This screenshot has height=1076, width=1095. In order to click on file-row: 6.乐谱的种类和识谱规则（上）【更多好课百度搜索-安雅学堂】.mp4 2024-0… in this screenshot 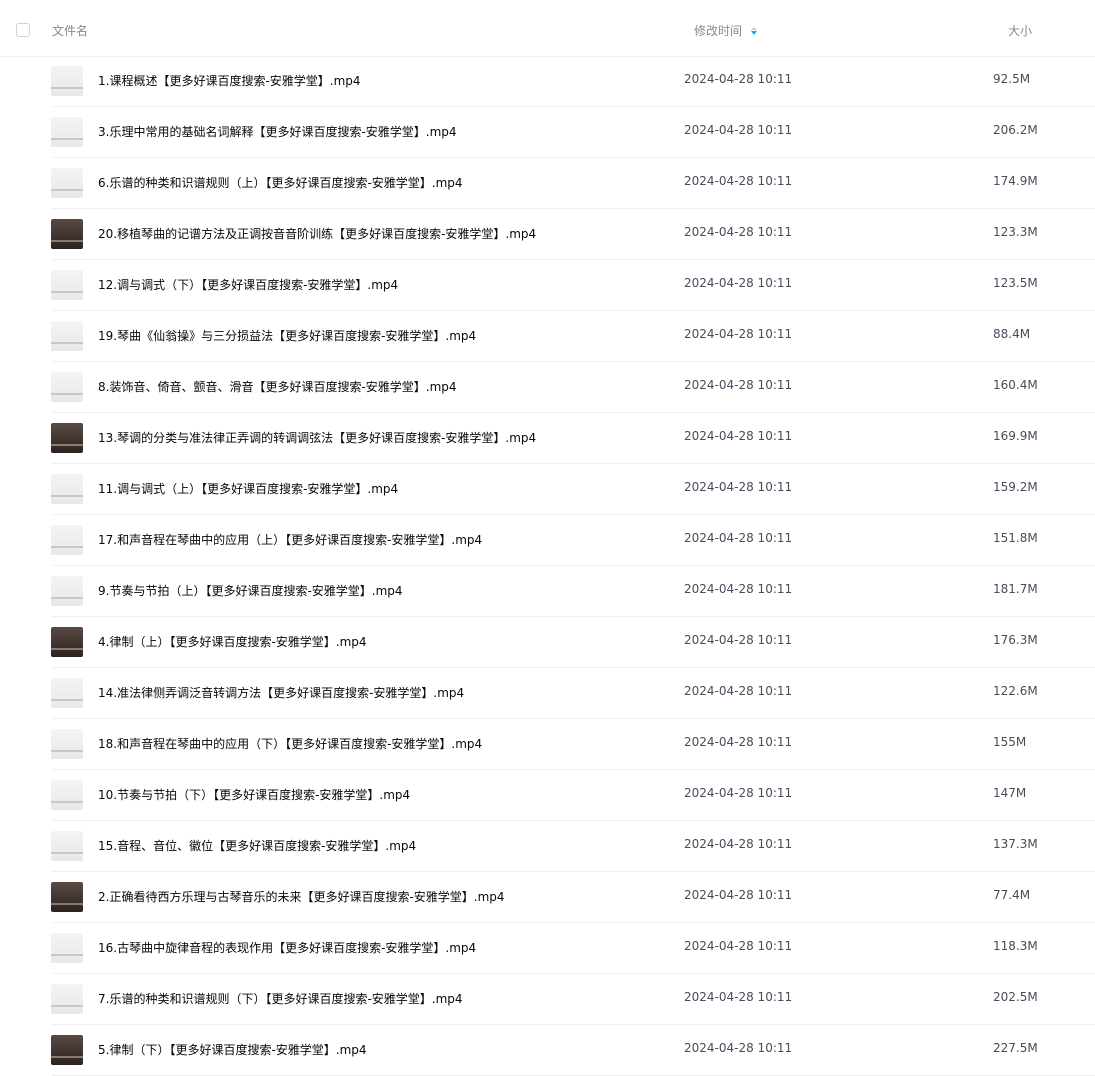, I will do `click(573, 183)`.